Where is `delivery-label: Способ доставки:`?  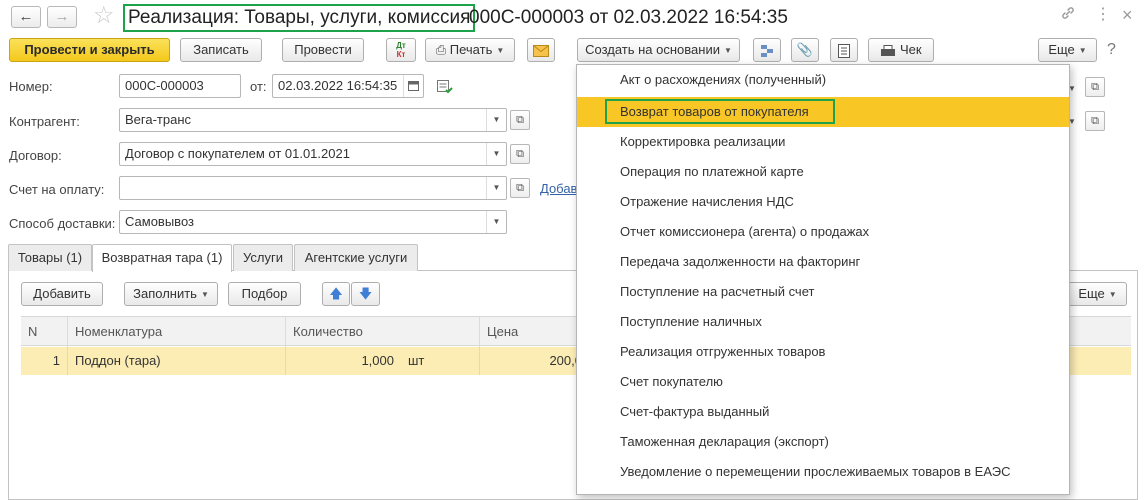 delivery-label: Способ доставки: is located at coordinates (62, 223).